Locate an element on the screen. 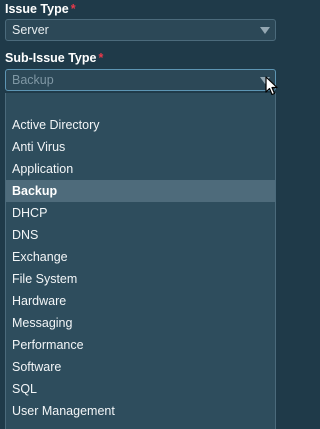 The image size is (320, 429). mouse-cursor-icon is located at coordinates (271, 86).